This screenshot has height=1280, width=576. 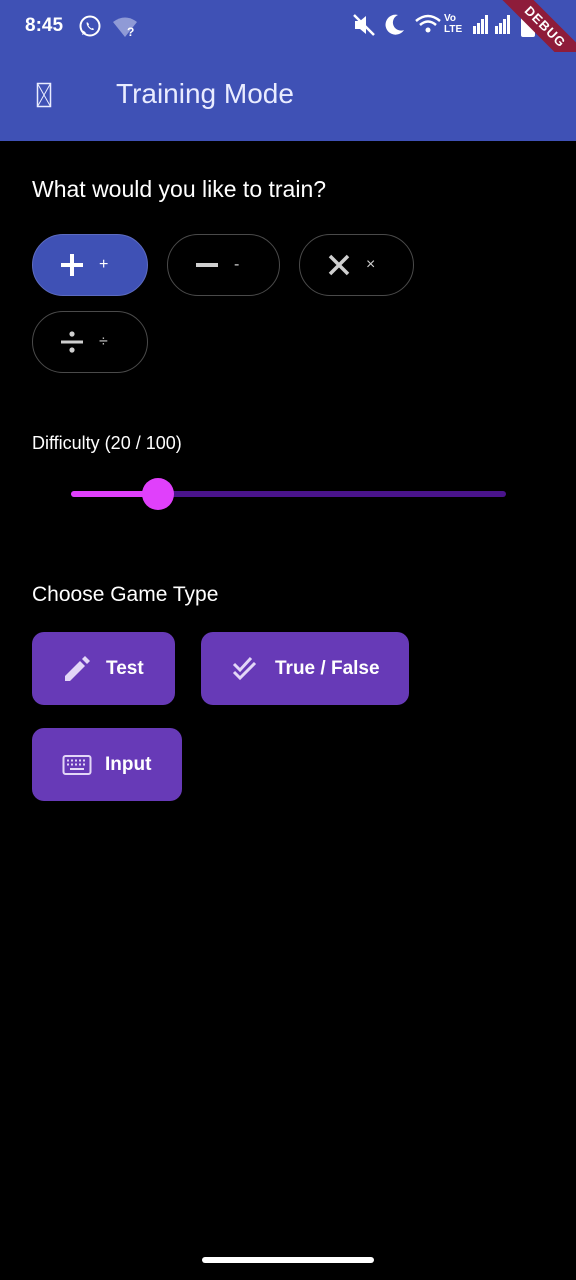 What do you see at coordinates (428, 23) in the screenshot?
I see `wifi-icon` at bounding box center [428, 23].